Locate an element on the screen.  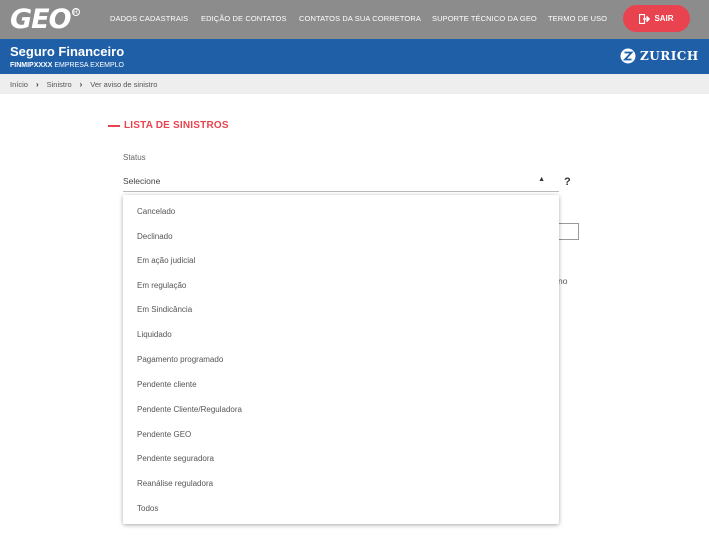
zurich-z-icon is located at coordinates (628, 56).